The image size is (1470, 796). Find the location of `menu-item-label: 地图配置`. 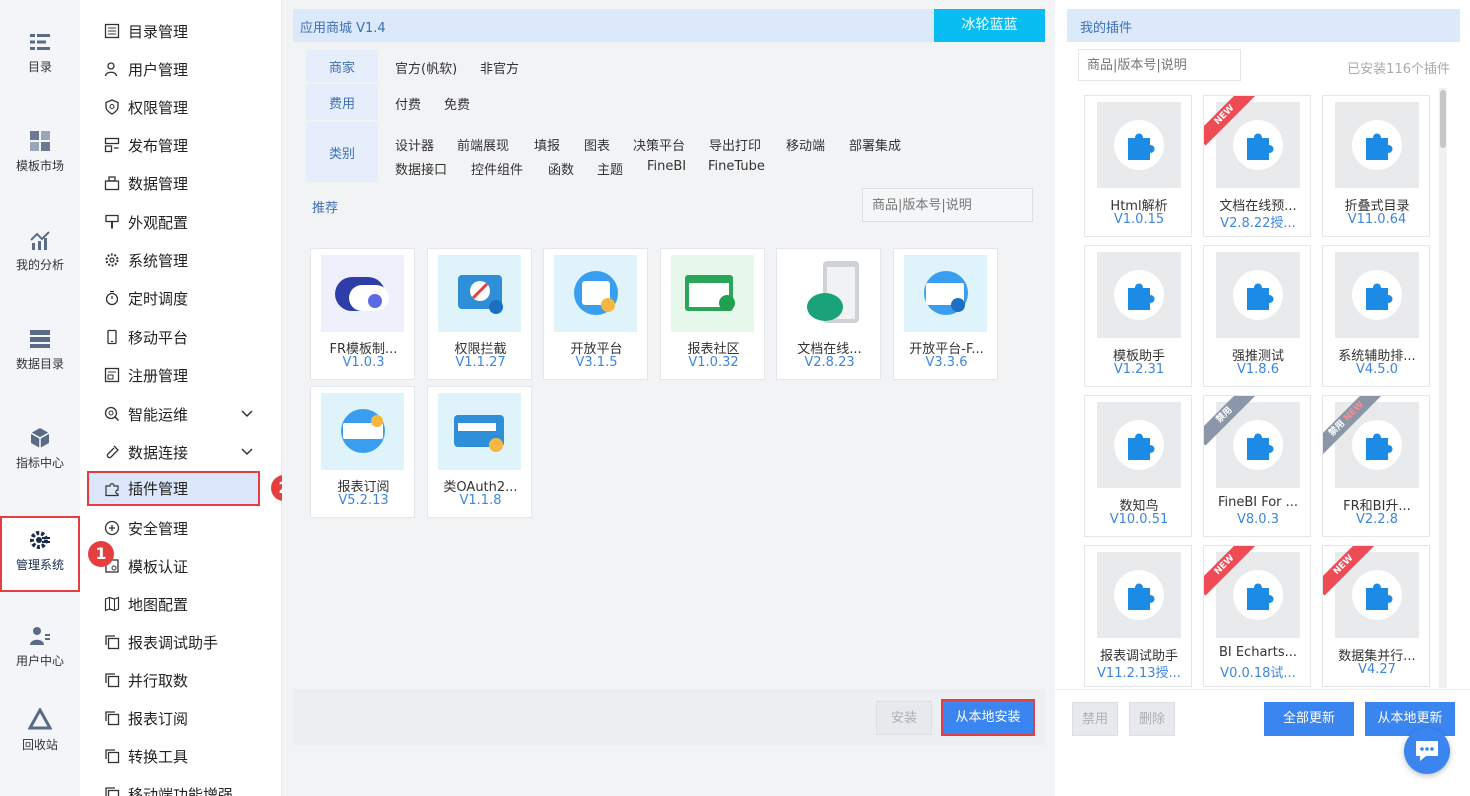

menu-item-label: 地图配置 is located at coordinates (158, 604).